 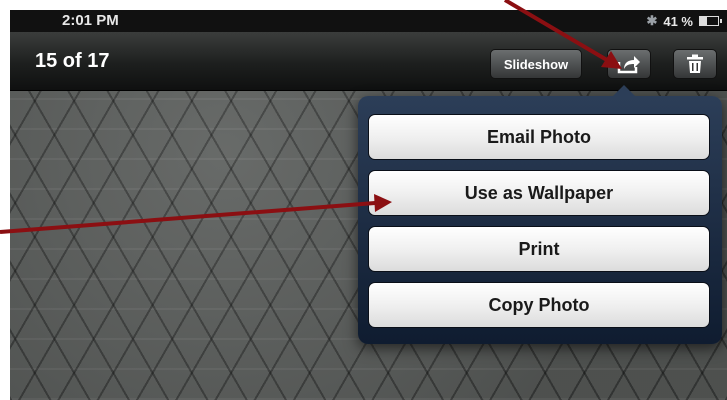 I want to click on battery-fill, so click(x=704, y=21).